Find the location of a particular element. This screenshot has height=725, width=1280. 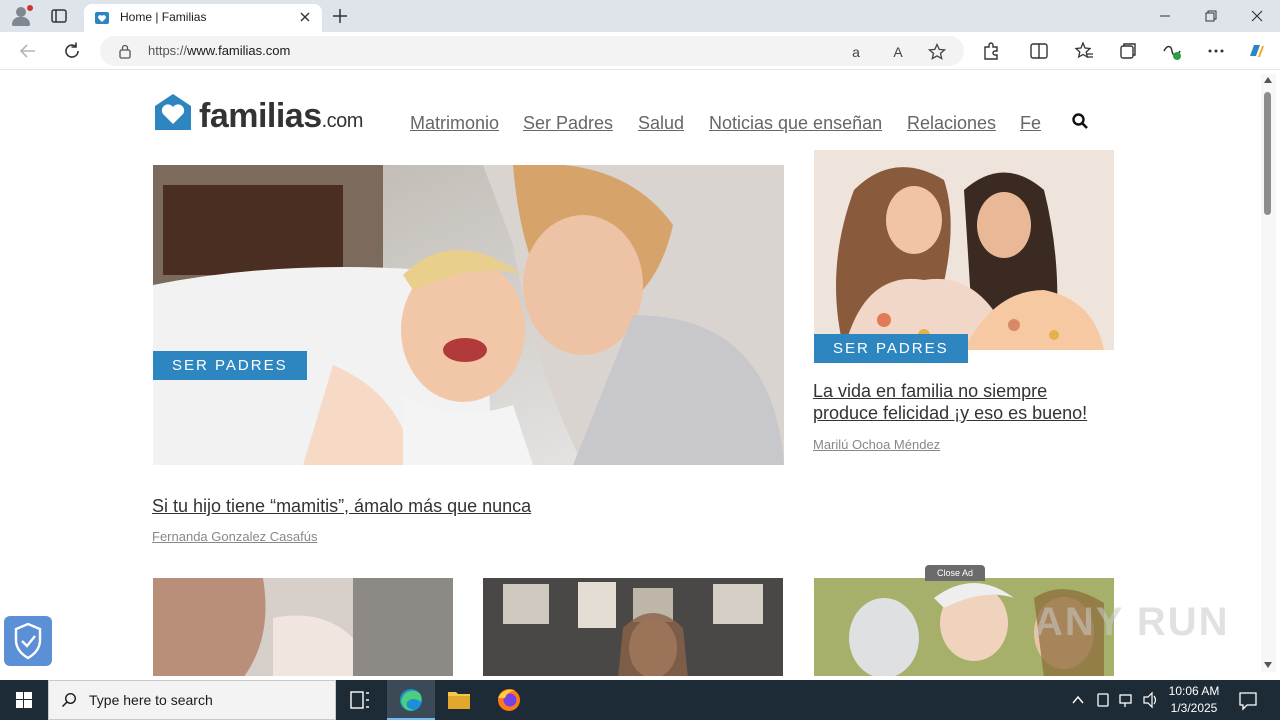

new-tab-icon is located at coordinates (340, 16).